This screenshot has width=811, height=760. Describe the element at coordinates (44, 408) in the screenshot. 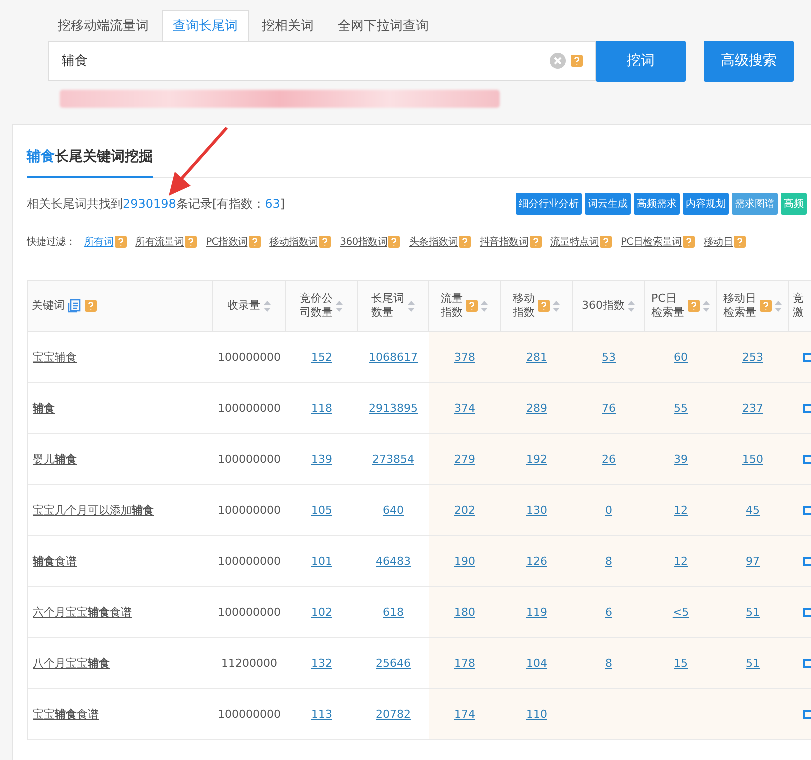

I see `keyword-link: 辅食` at that location.